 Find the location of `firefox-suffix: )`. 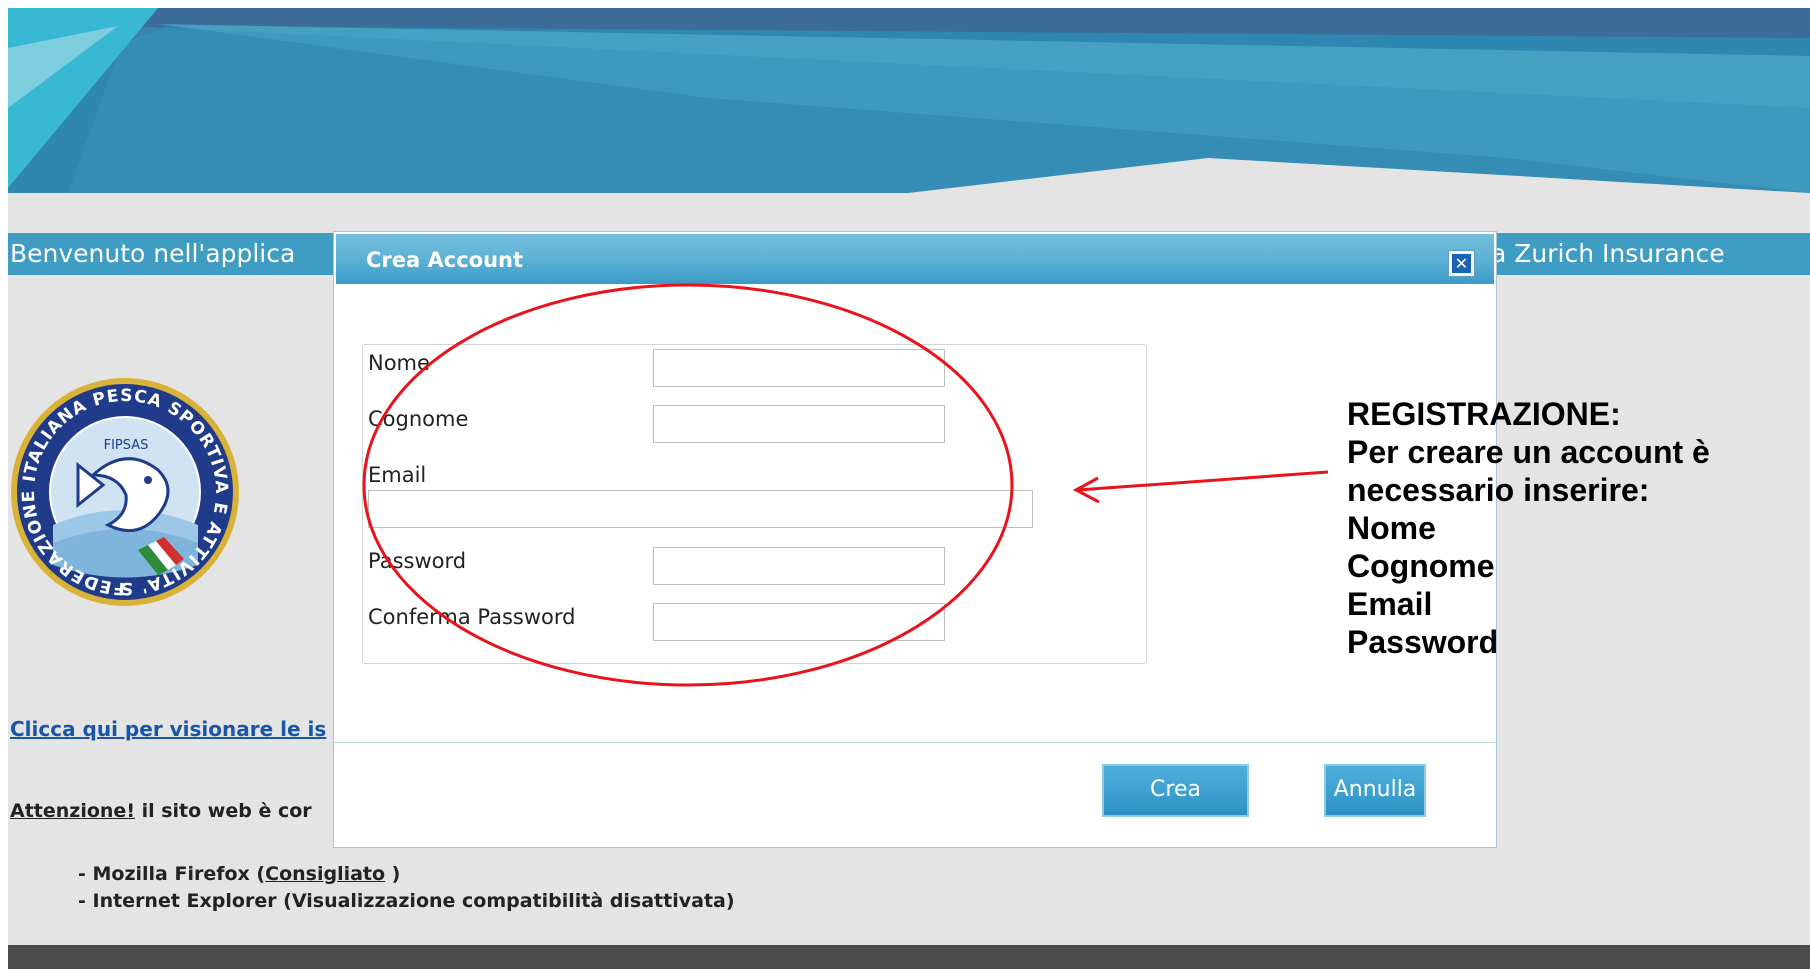

firefox-suffix: ) is located at coordinates (393, 874).